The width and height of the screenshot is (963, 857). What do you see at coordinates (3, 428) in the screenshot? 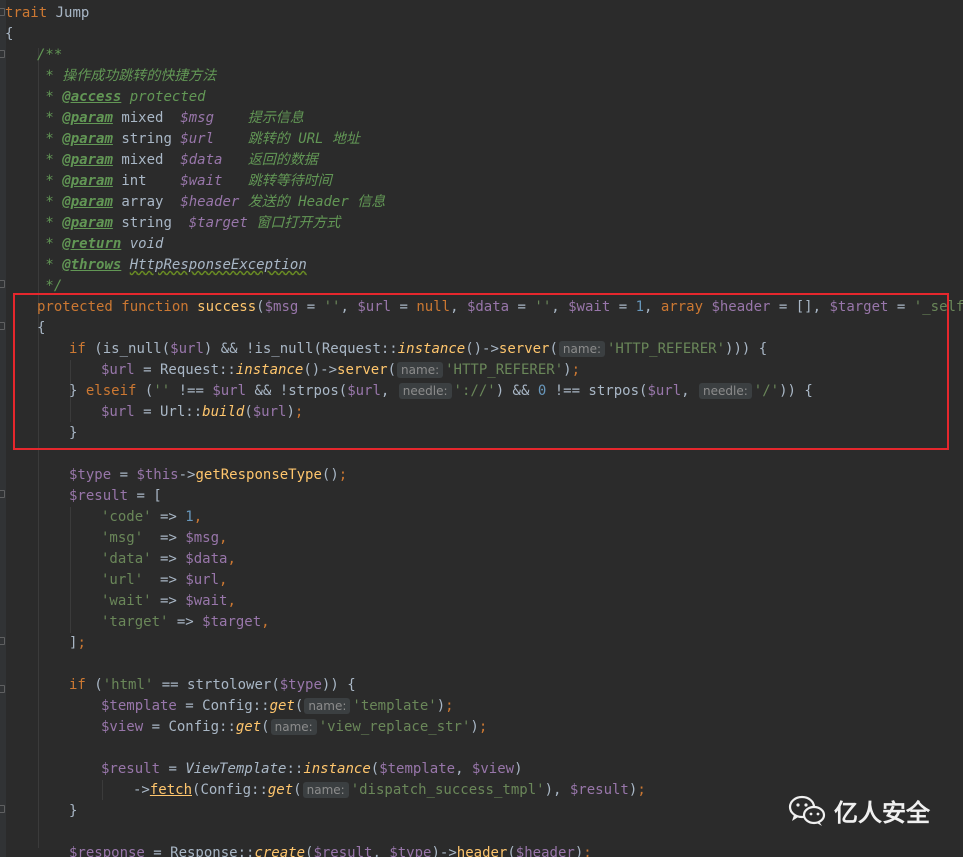
I see `editor-gutter` at bounding box center [3, 428].